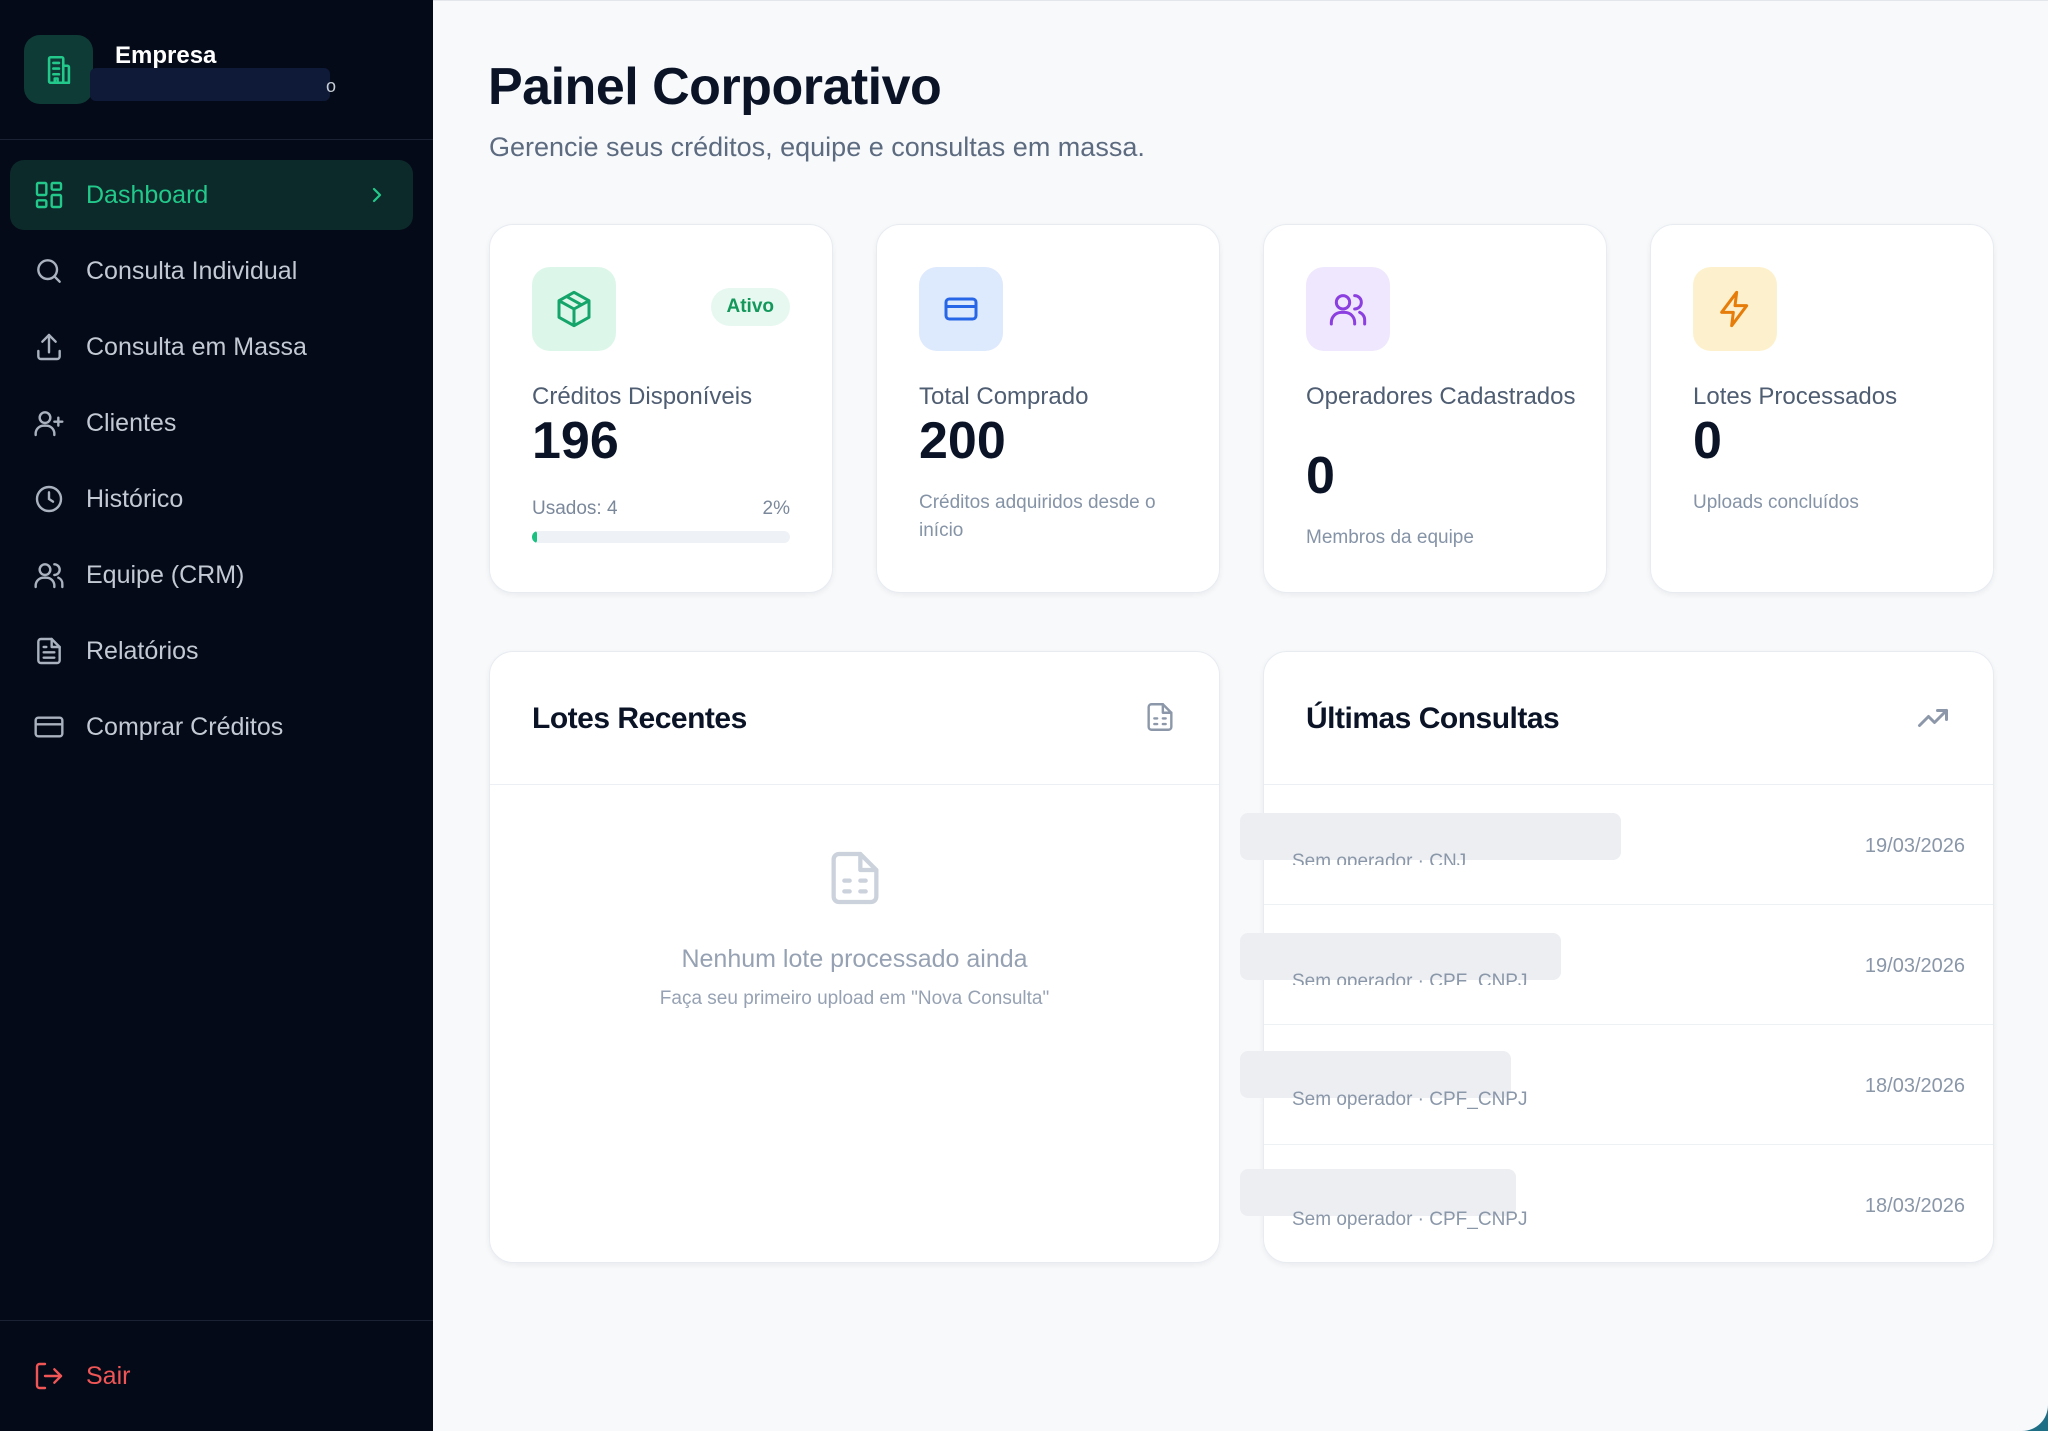  Describe the element at coordinates (1933, 720) in the screenshot. I see `trending-up-icon` at that location.